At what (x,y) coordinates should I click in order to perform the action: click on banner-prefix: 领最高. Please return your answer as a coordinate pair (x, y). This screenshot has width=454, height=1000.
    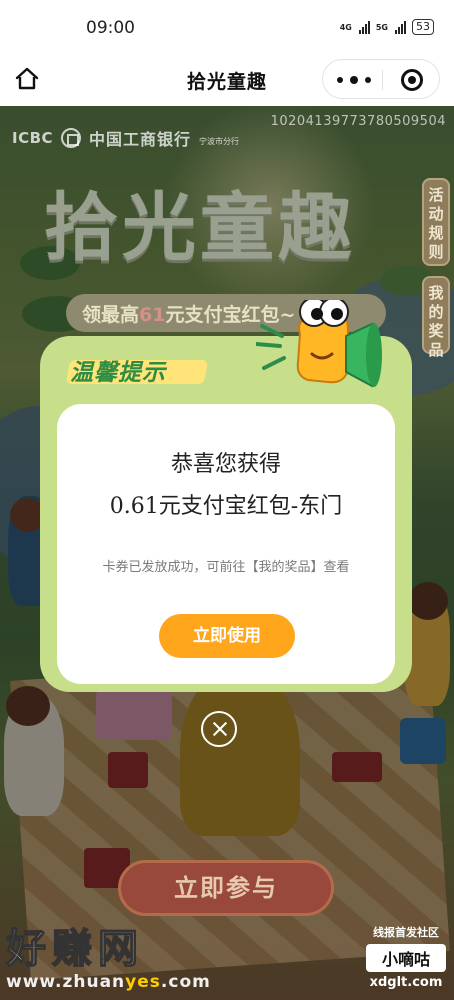
    Looking at the image, I should click on (111, 315).